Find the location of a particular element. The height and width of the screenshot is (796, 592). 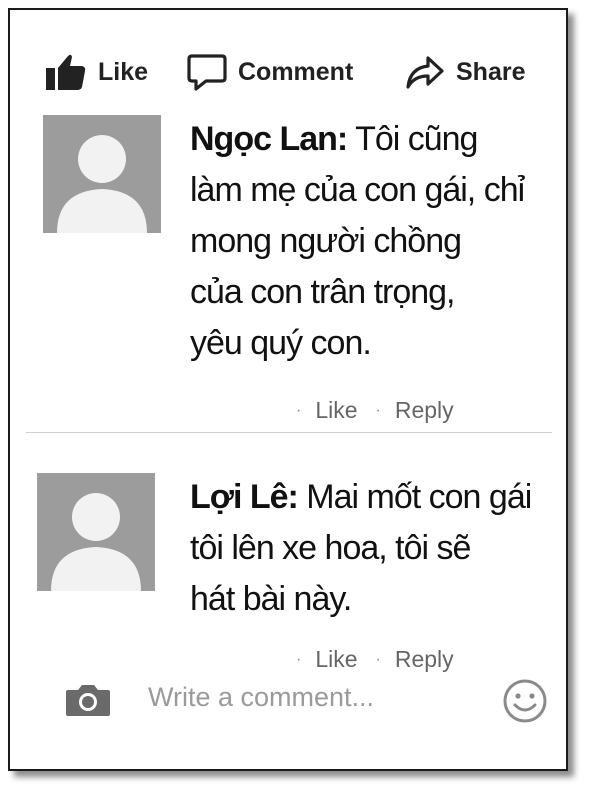

like-action-button: Like is located at coordinates (96, 72).